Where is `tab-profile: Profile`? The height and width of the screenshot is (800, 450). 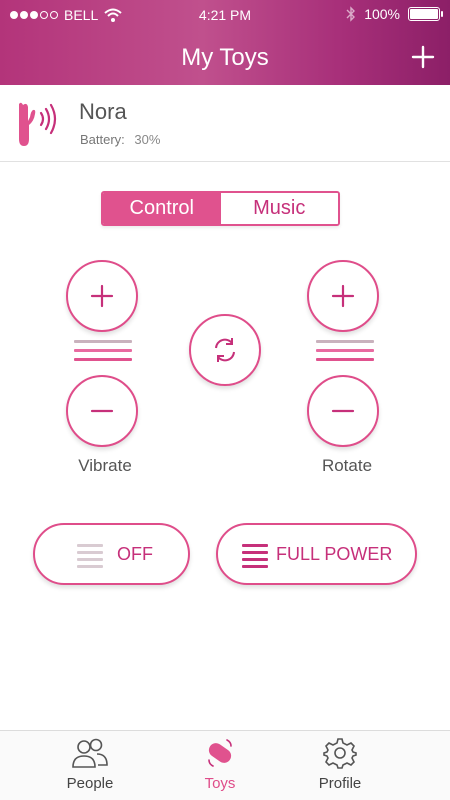
tab-profile: Profile is located at coordinates (340, 764).